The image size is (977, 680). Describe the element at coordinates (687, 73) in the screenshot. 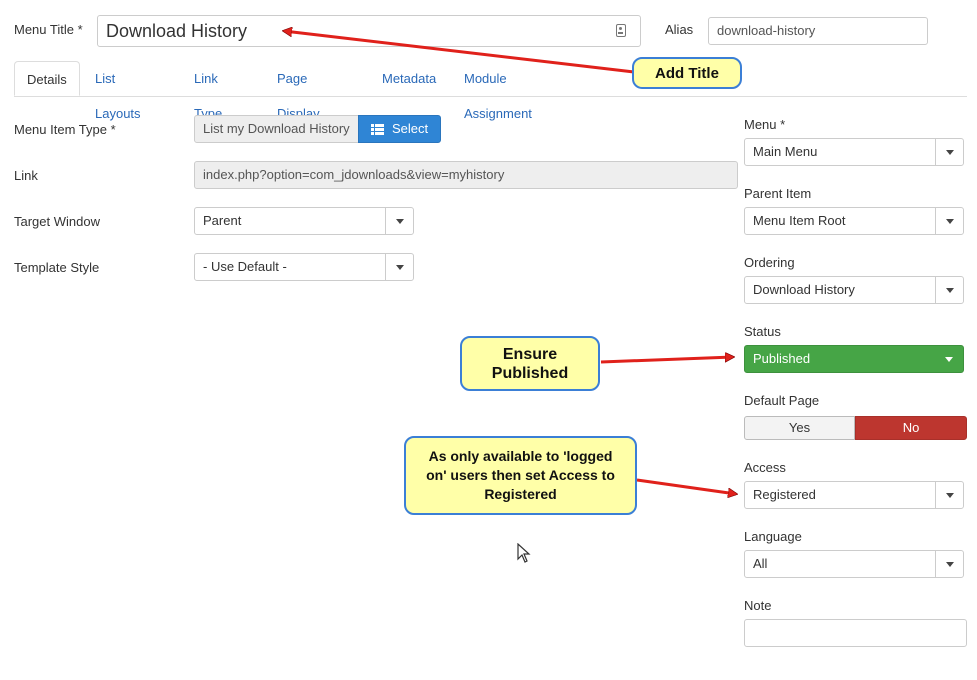

I see `add-title-callout: Add Title` at that location.